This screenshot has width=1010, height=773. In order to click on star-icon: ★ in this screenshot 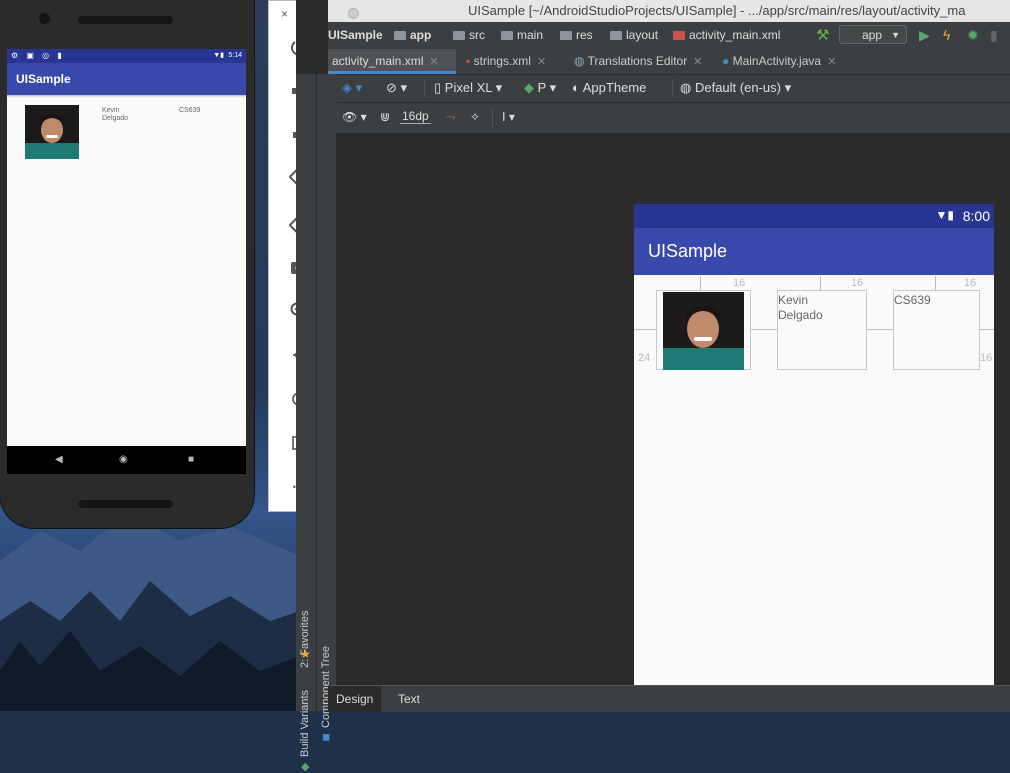, I will do `click(305, 654)`.